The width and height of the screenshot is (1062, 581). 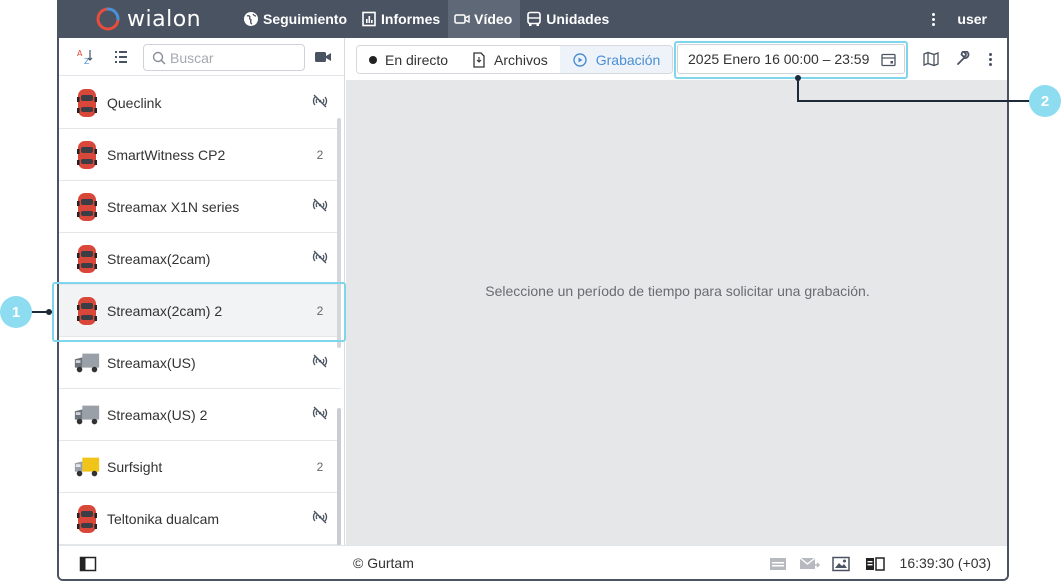 I want to click on sort-az-icon: AZ, so click(x=85, y=57).